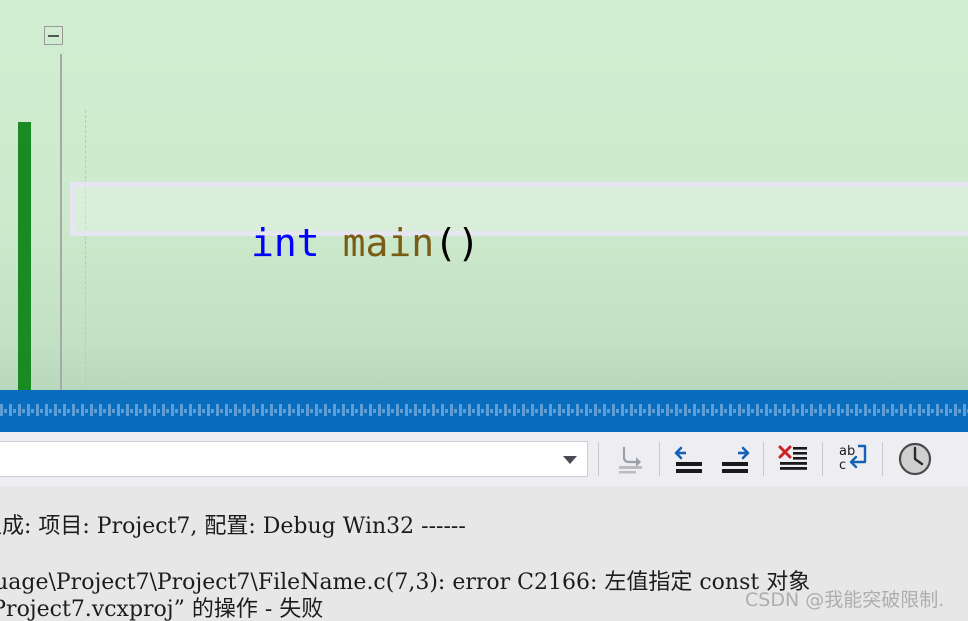 This screenshot has height=621, width=968. Describe the element at coordinates (162, 609) in the screenshot. I see `output-line: “Project7.vcxproj” 的操作 - 失败` at that location.